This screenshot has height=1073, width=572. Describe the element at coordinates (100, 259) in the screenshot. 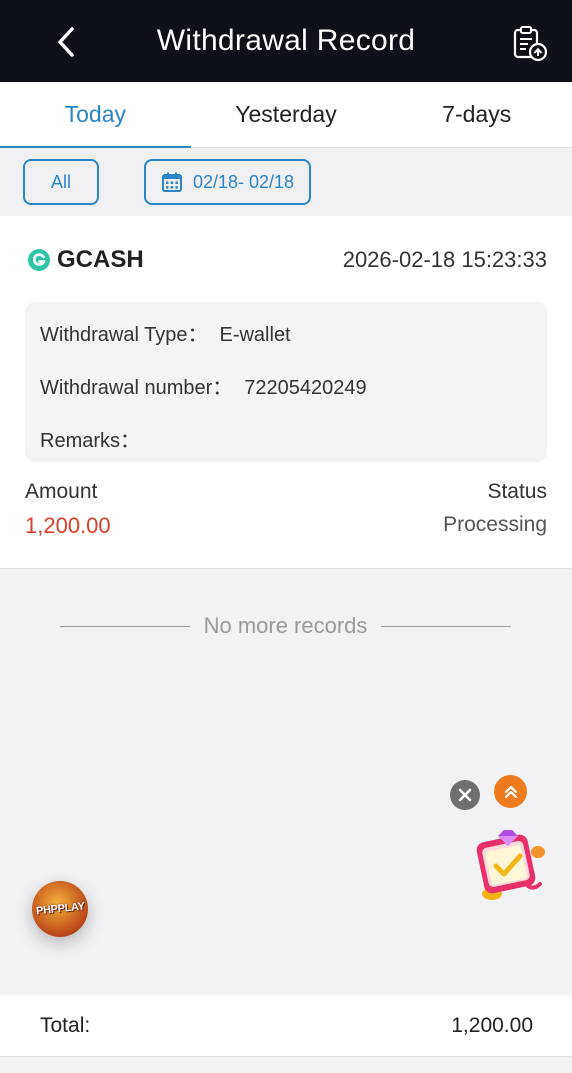

I see `provider-name: GCASH` at that location.